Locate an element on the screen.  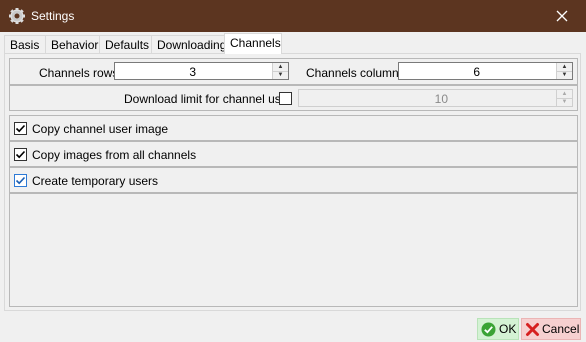
channels-rows-label: Channels rows is located at coordinates (79, 73).